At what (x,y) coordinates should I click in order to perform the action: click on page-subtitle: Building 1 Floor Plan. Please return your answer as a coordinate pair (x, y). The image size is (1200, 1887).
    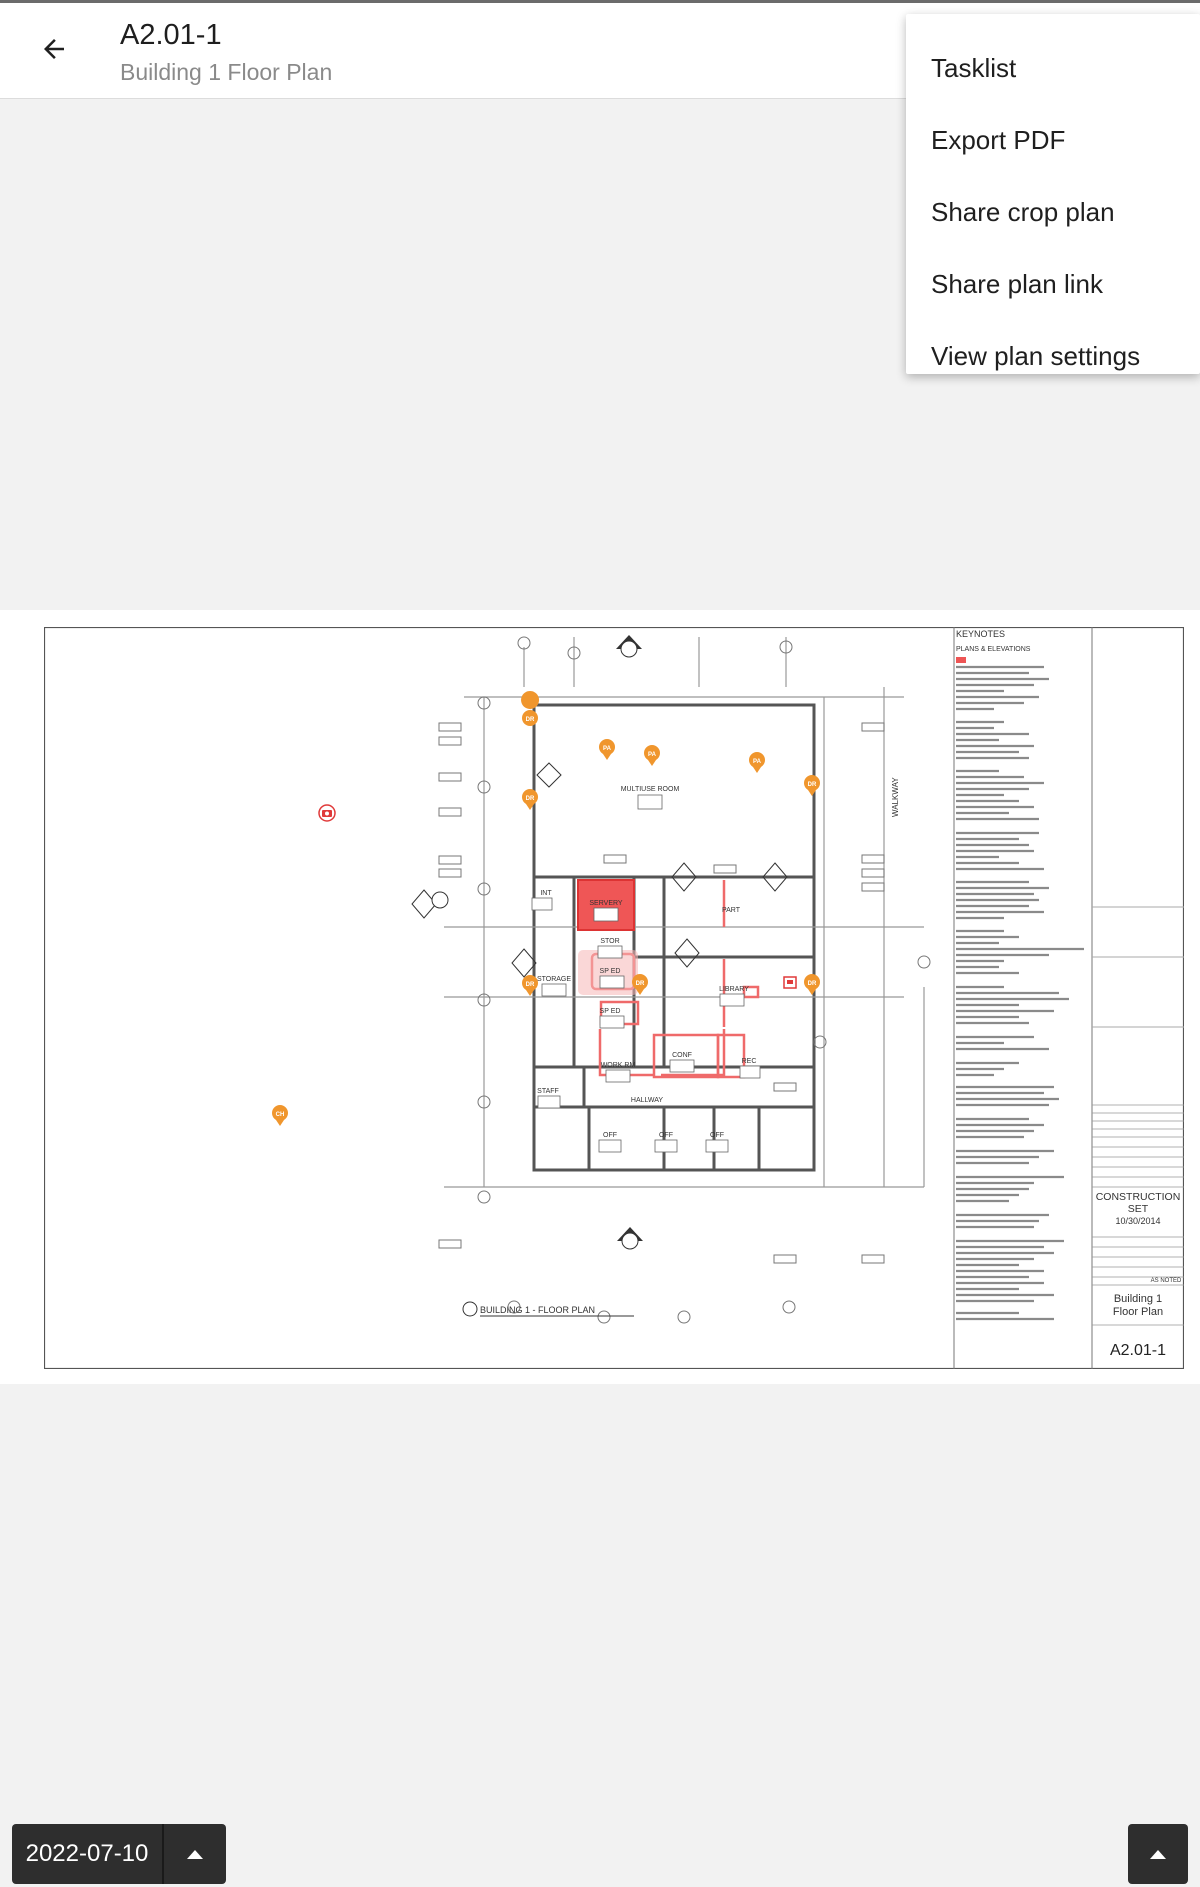
    Looking at the image, I should click on (226, 72).